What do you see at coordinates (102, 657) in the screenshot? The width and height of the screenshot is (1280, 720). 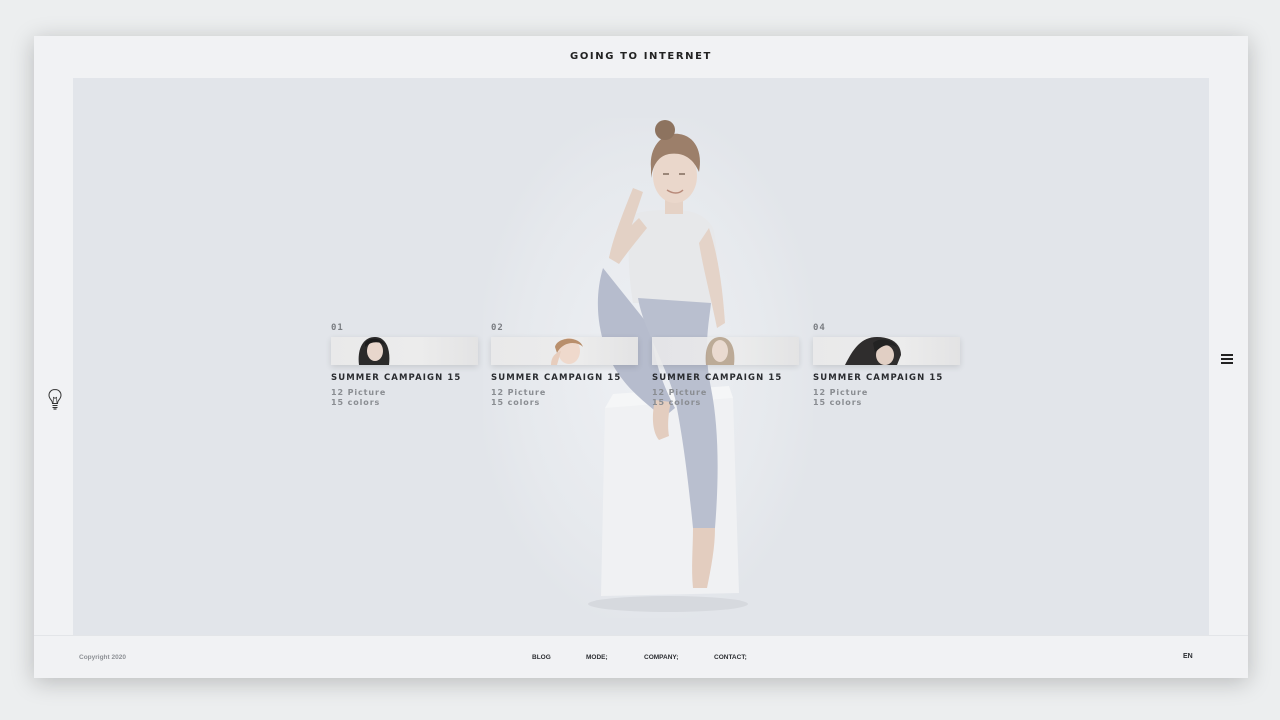 I see `copyright-text: Copyright 2020` at bounding box center [102, 657].